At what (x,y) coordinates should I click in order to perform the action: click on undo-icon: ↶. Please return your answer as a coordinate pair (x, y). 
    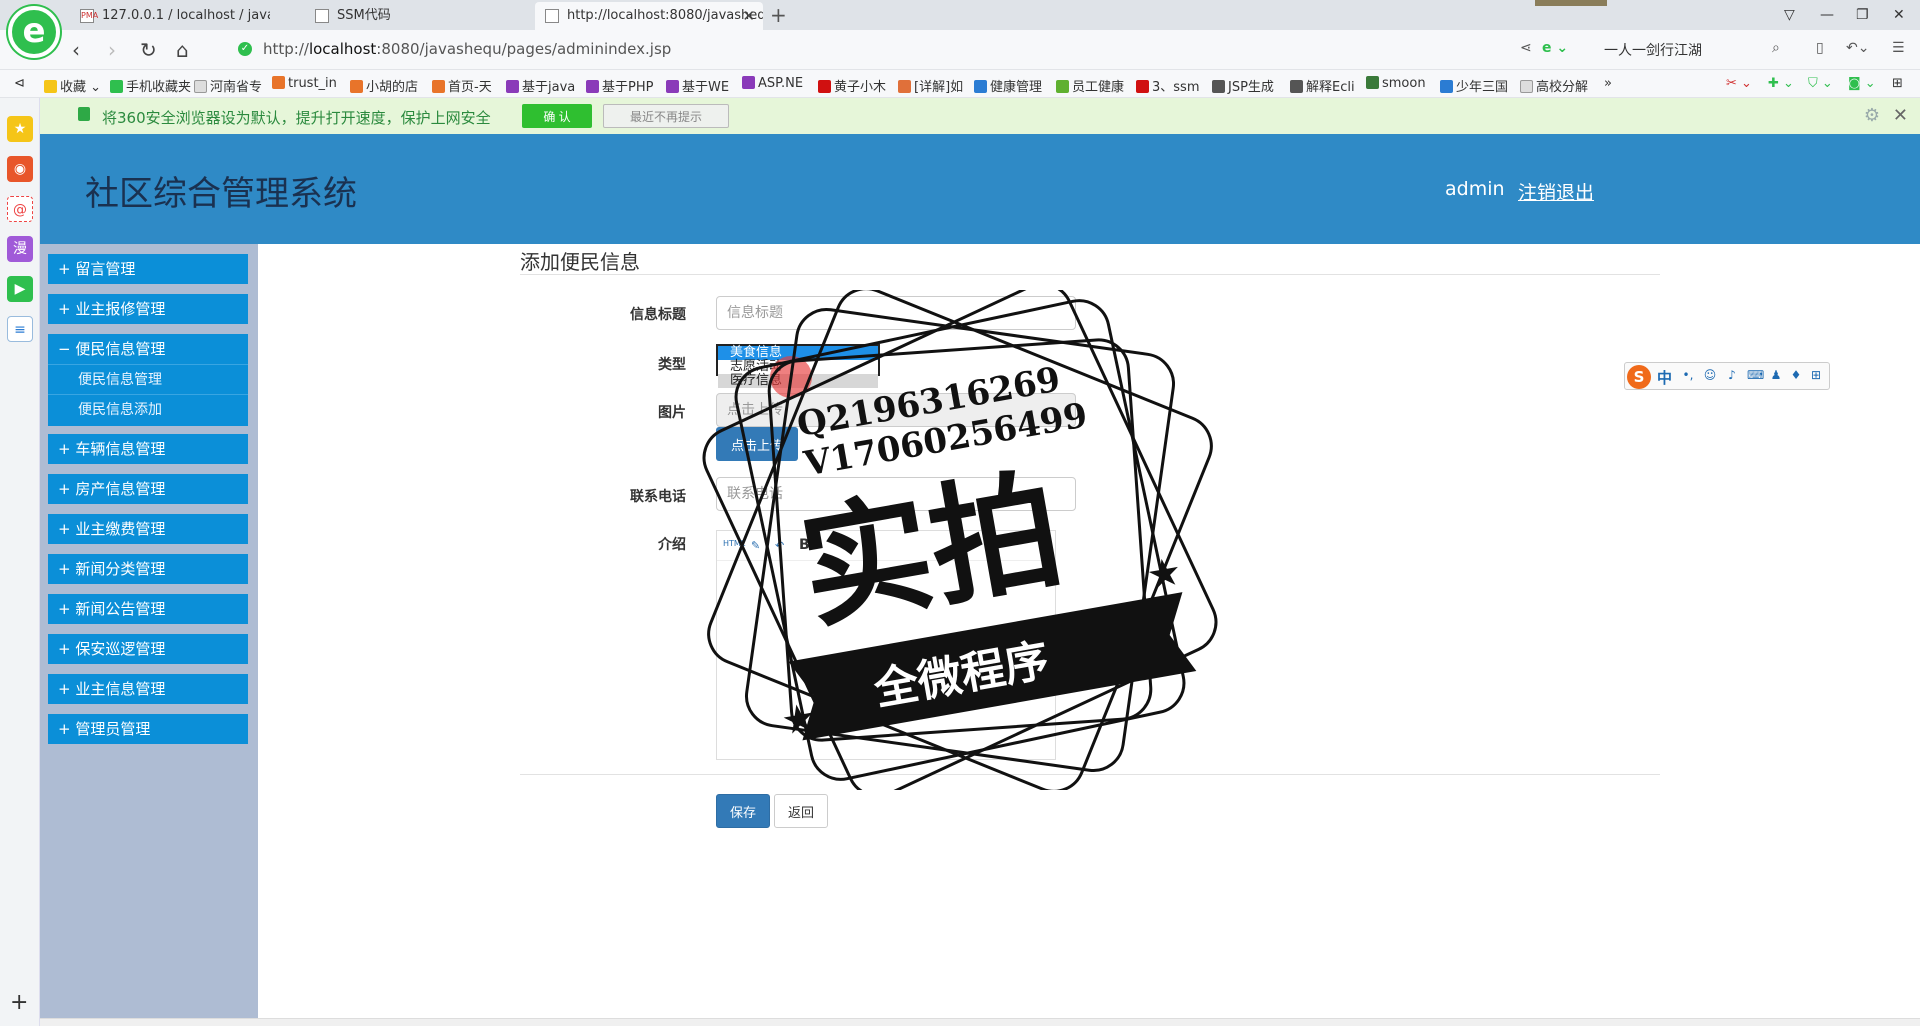
    Looking at the image, I should click on (779, 545).